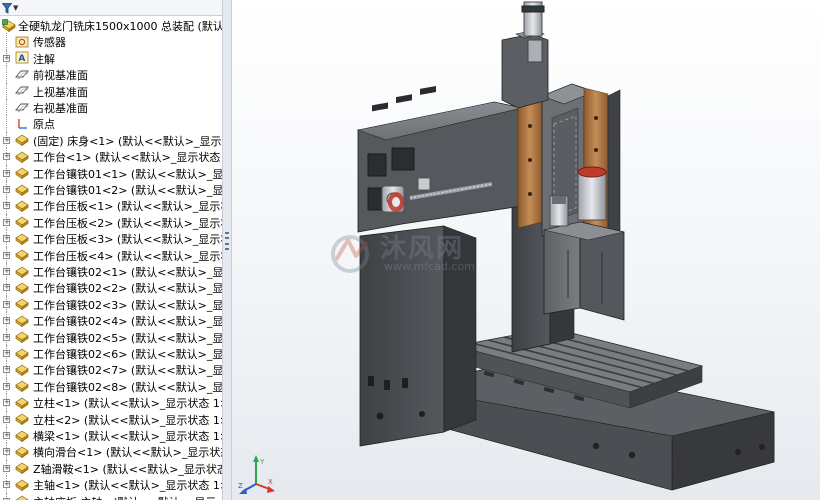 The height and width of the screenshot is (500, 820). What do you see at coordinates (111, 90) in the screenshot?
I see `tree-item: 上视基准面` at bounding box center [111, 90].